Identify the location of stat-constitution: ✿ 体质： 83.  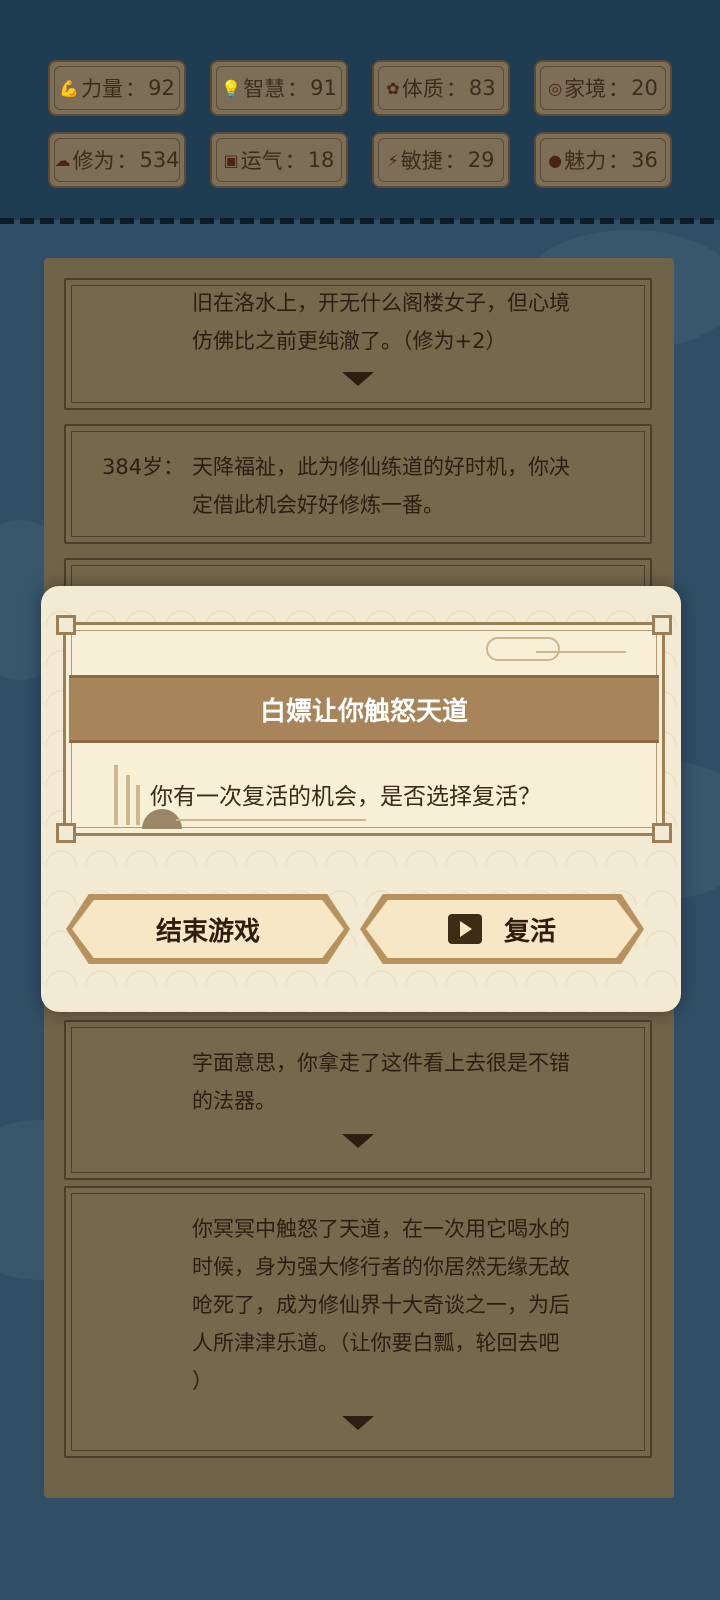
(441, 88).